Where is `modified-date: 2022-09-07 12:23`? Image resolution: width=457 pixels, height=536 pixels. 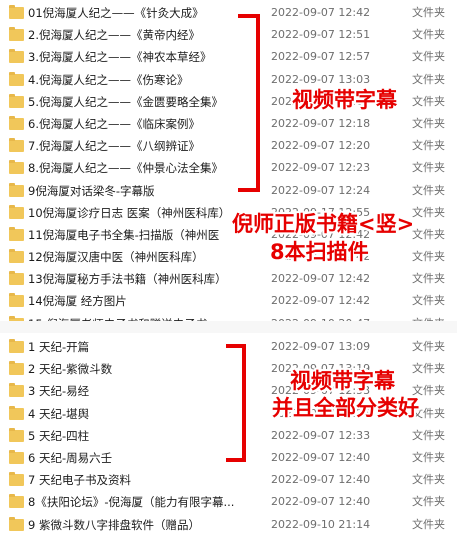
modified-date: 2022-09-07 12:23 is located at coordinates (321, 168).